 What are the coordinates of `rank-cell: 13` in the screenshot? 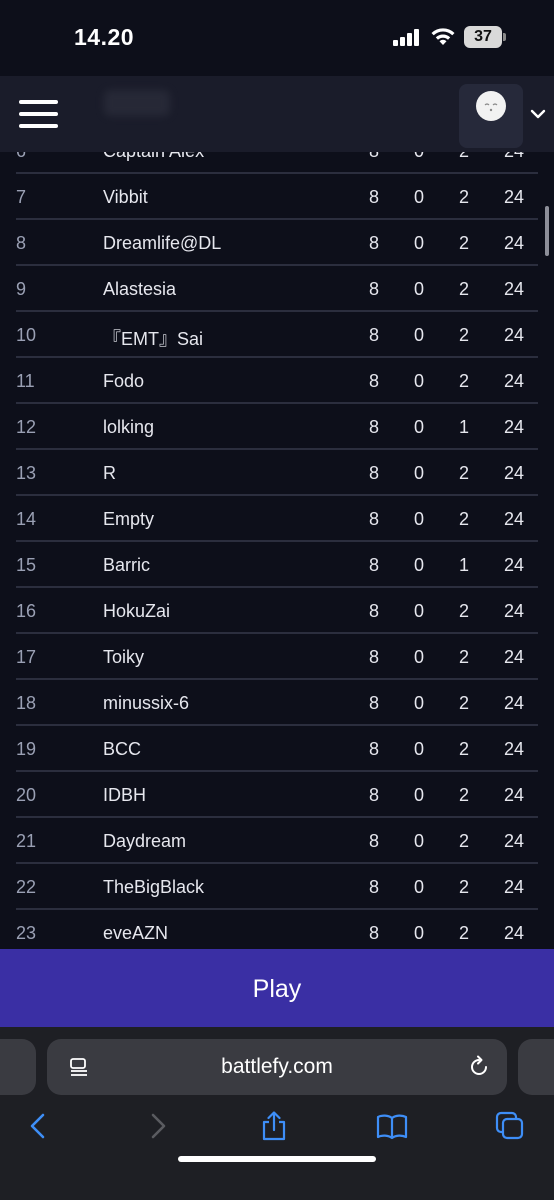 It's located at (26, 473).